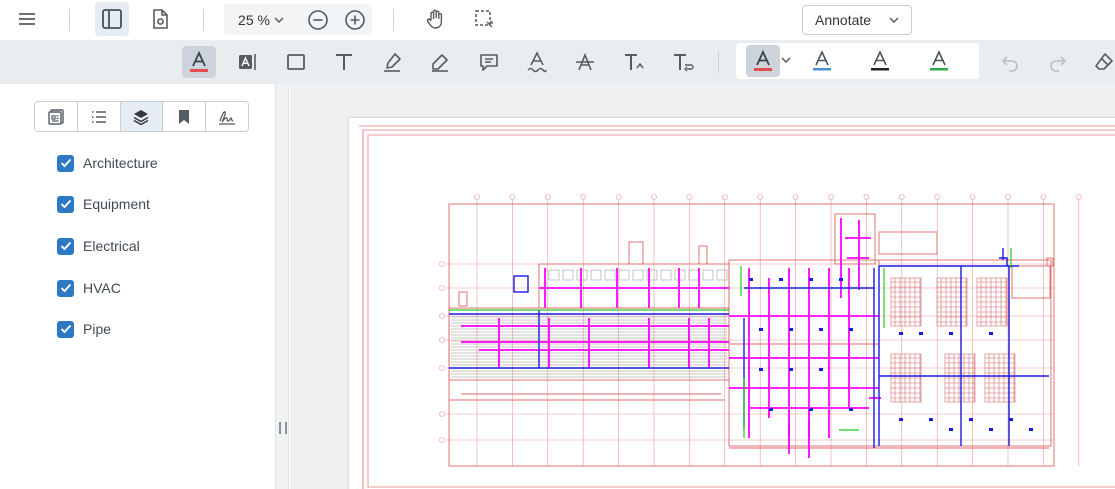  I want to click on toggle-left-panel-button, so click(112, 19).